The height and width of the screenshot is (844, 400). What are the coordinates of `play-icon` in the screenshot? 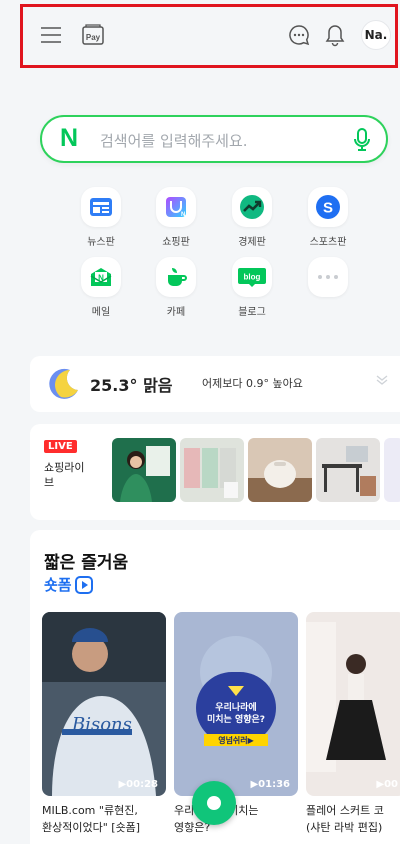 It's located at (83, 584).